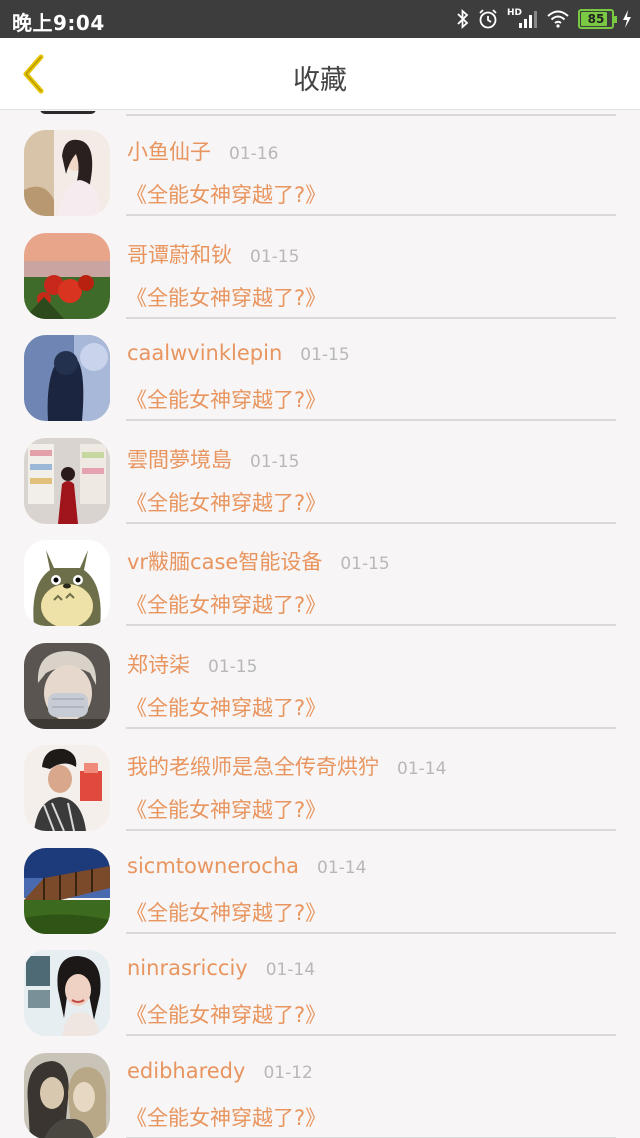 This screenshot has width=640, height=1138. I want to click on item-meta: 郑诗柒 01-15, so click(192, 664).